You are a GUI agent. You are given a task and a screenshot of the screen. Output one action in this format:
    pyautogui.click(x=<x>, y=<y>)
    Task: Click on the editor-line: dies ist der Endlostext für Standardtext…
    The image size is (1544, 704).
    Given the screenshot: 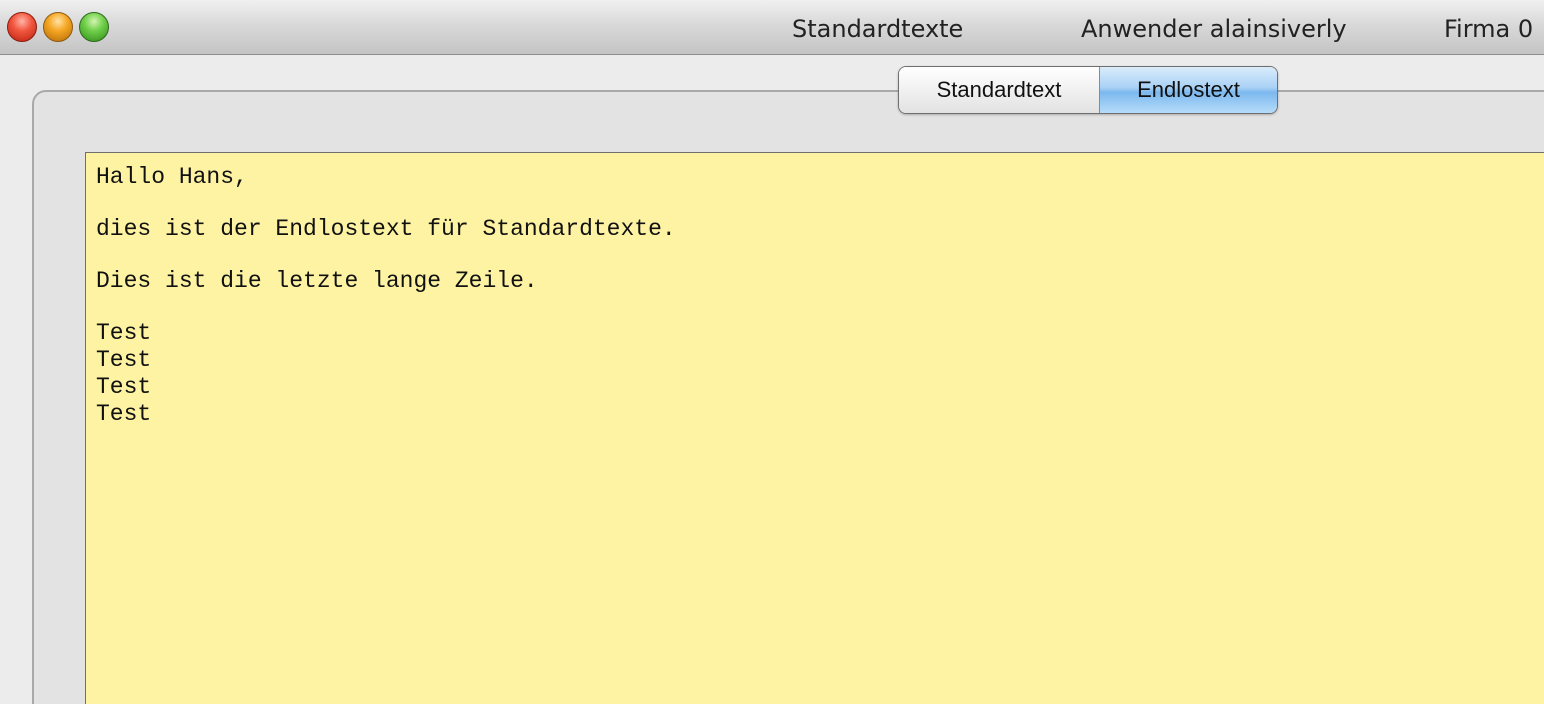 What is the action you would take?
    pyautogui.click(x=386, y=229)
    